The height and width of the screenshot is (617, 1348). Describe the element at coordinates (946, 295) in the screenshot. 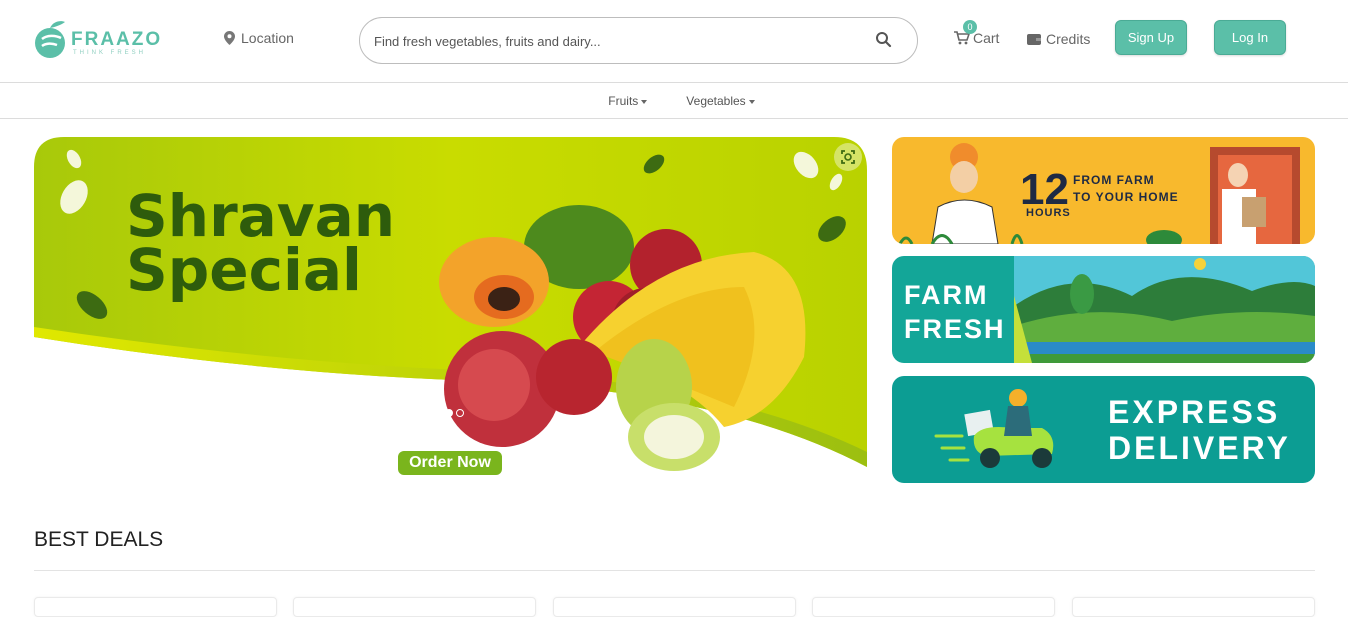

I see `banner-line: FARM` at that location.